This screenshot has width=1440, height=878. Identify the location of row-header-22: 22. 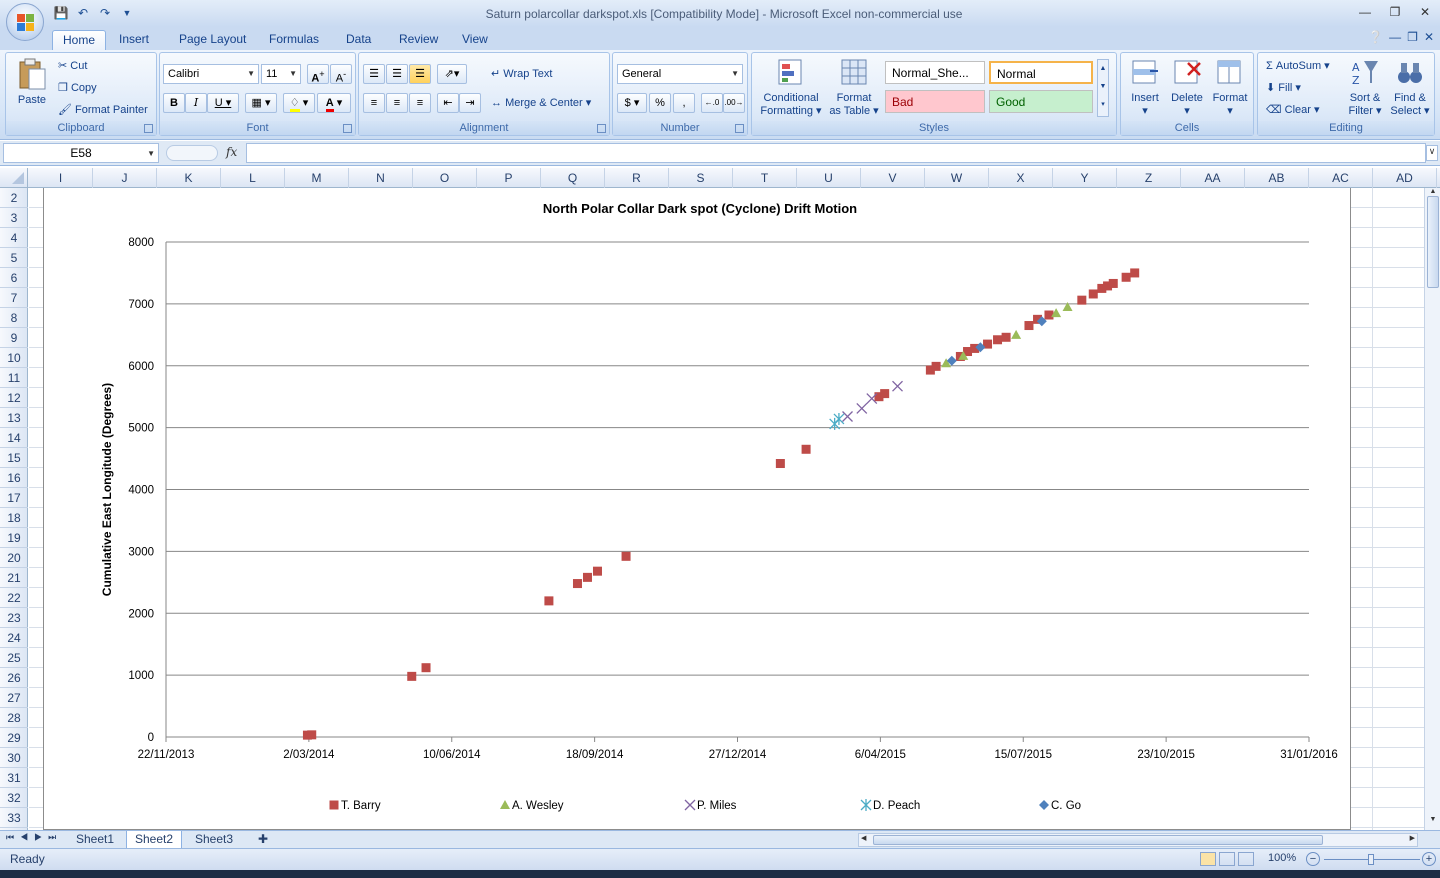
(14, 598).